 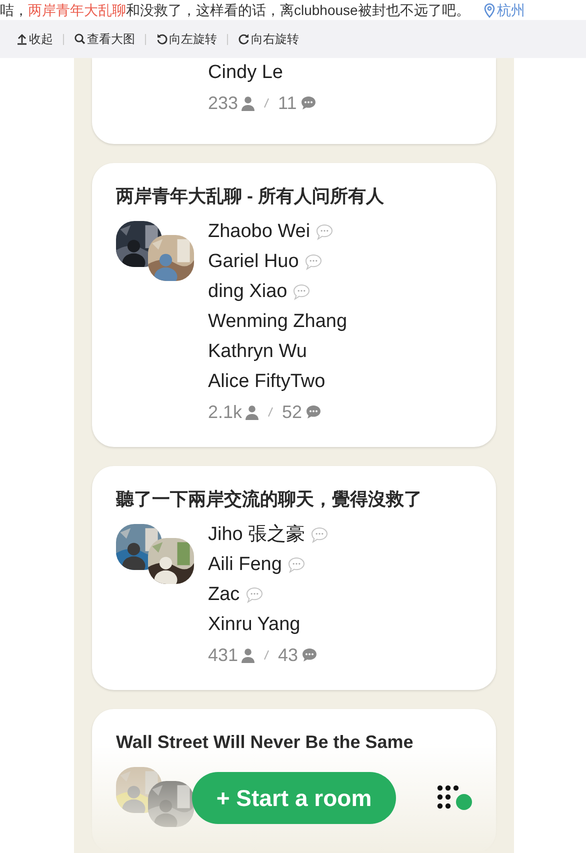 I want to click on up-arrow-icon, so click(x=22, y=39).